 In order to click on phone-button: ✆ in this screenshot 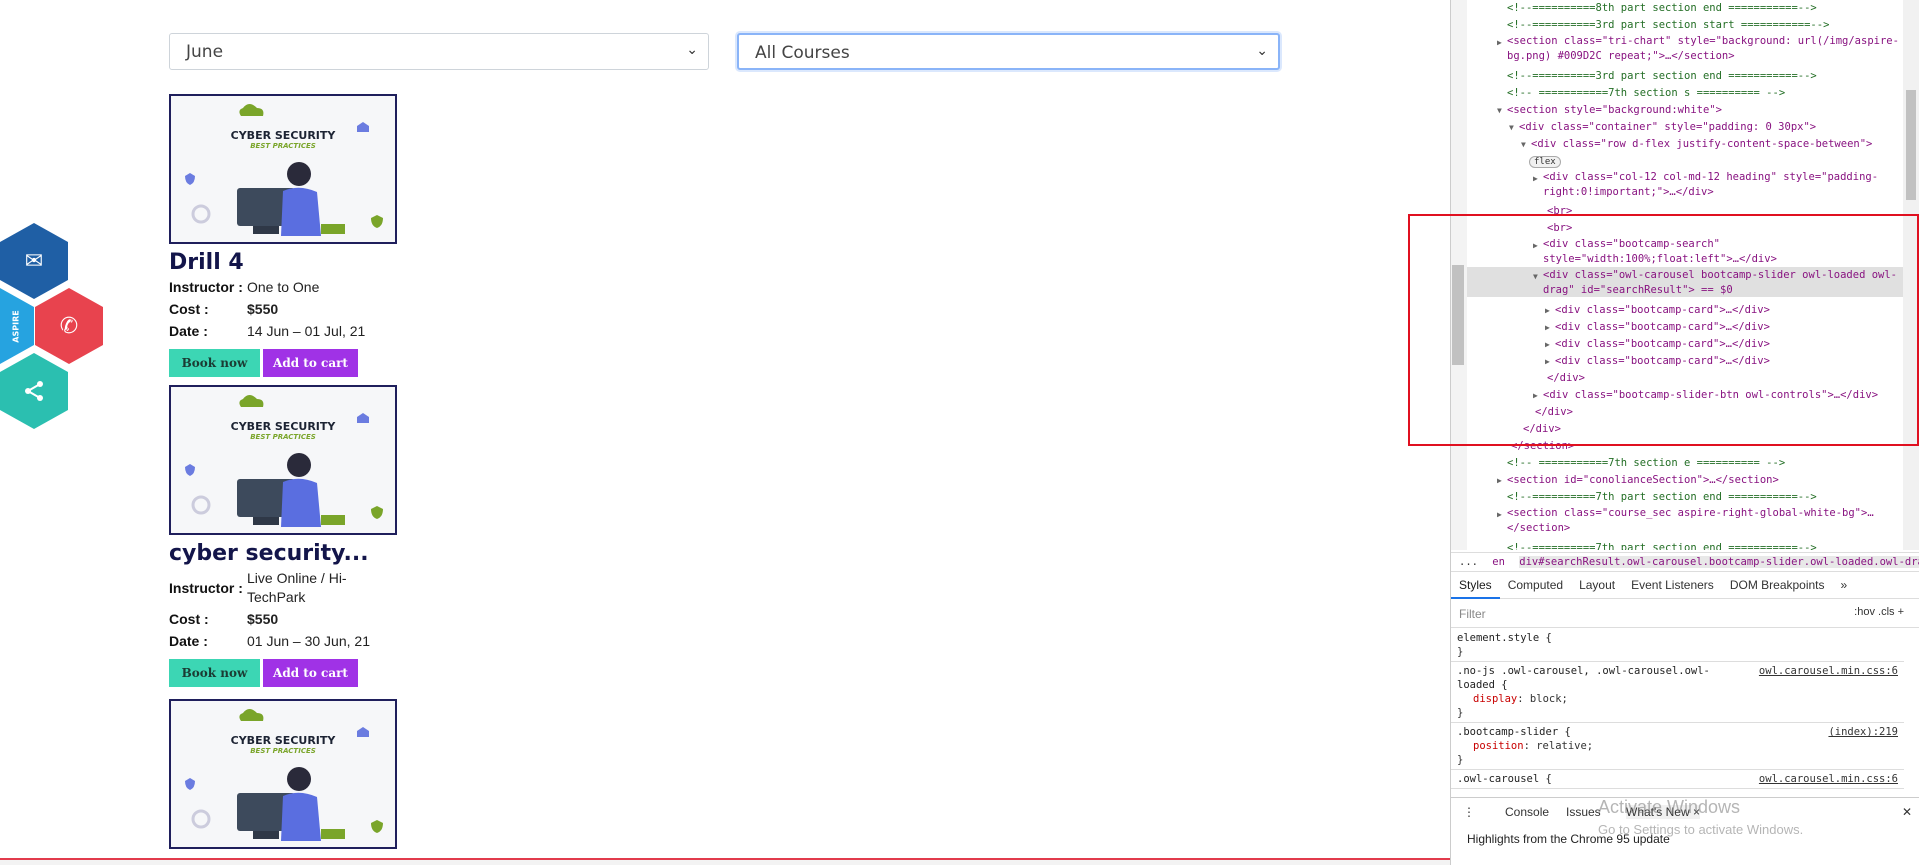, I will do `click(69, 326)`.